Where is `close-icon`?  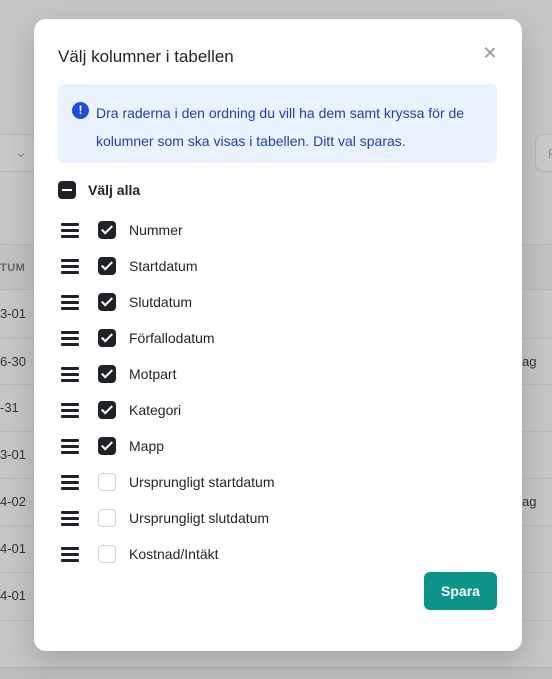
close-icon is located at coordinates (490, 53).